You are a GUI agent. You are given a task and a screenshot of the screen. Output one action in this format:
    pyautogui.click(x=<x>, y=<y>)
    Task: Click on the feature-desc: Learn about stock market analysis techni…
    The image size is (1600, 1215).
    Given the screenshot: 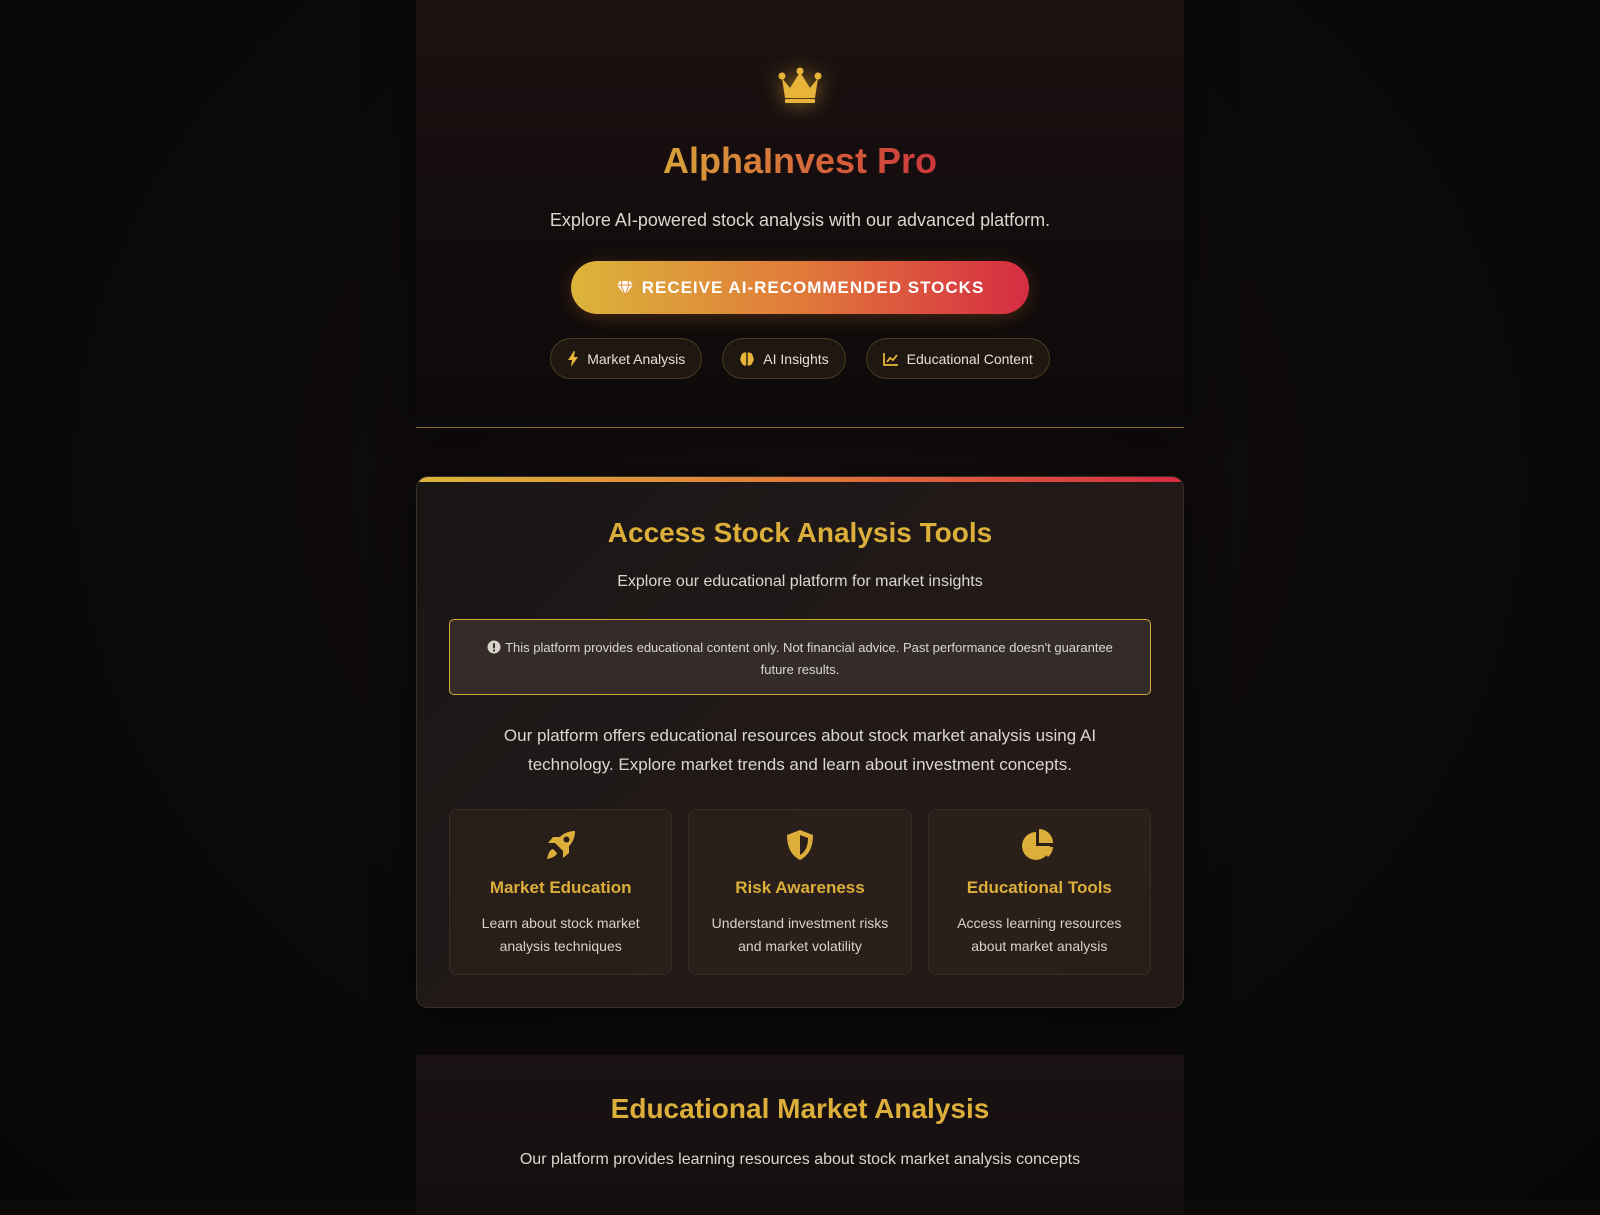 What is the action you would take?
    pyautogui.click(x=560, y=935)
    